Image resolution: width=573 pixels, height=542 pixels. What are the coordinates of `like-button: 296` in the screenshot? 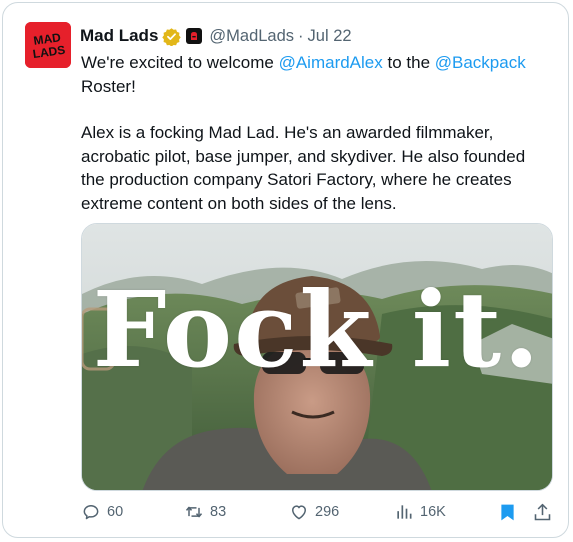 It's located at (314, 512).